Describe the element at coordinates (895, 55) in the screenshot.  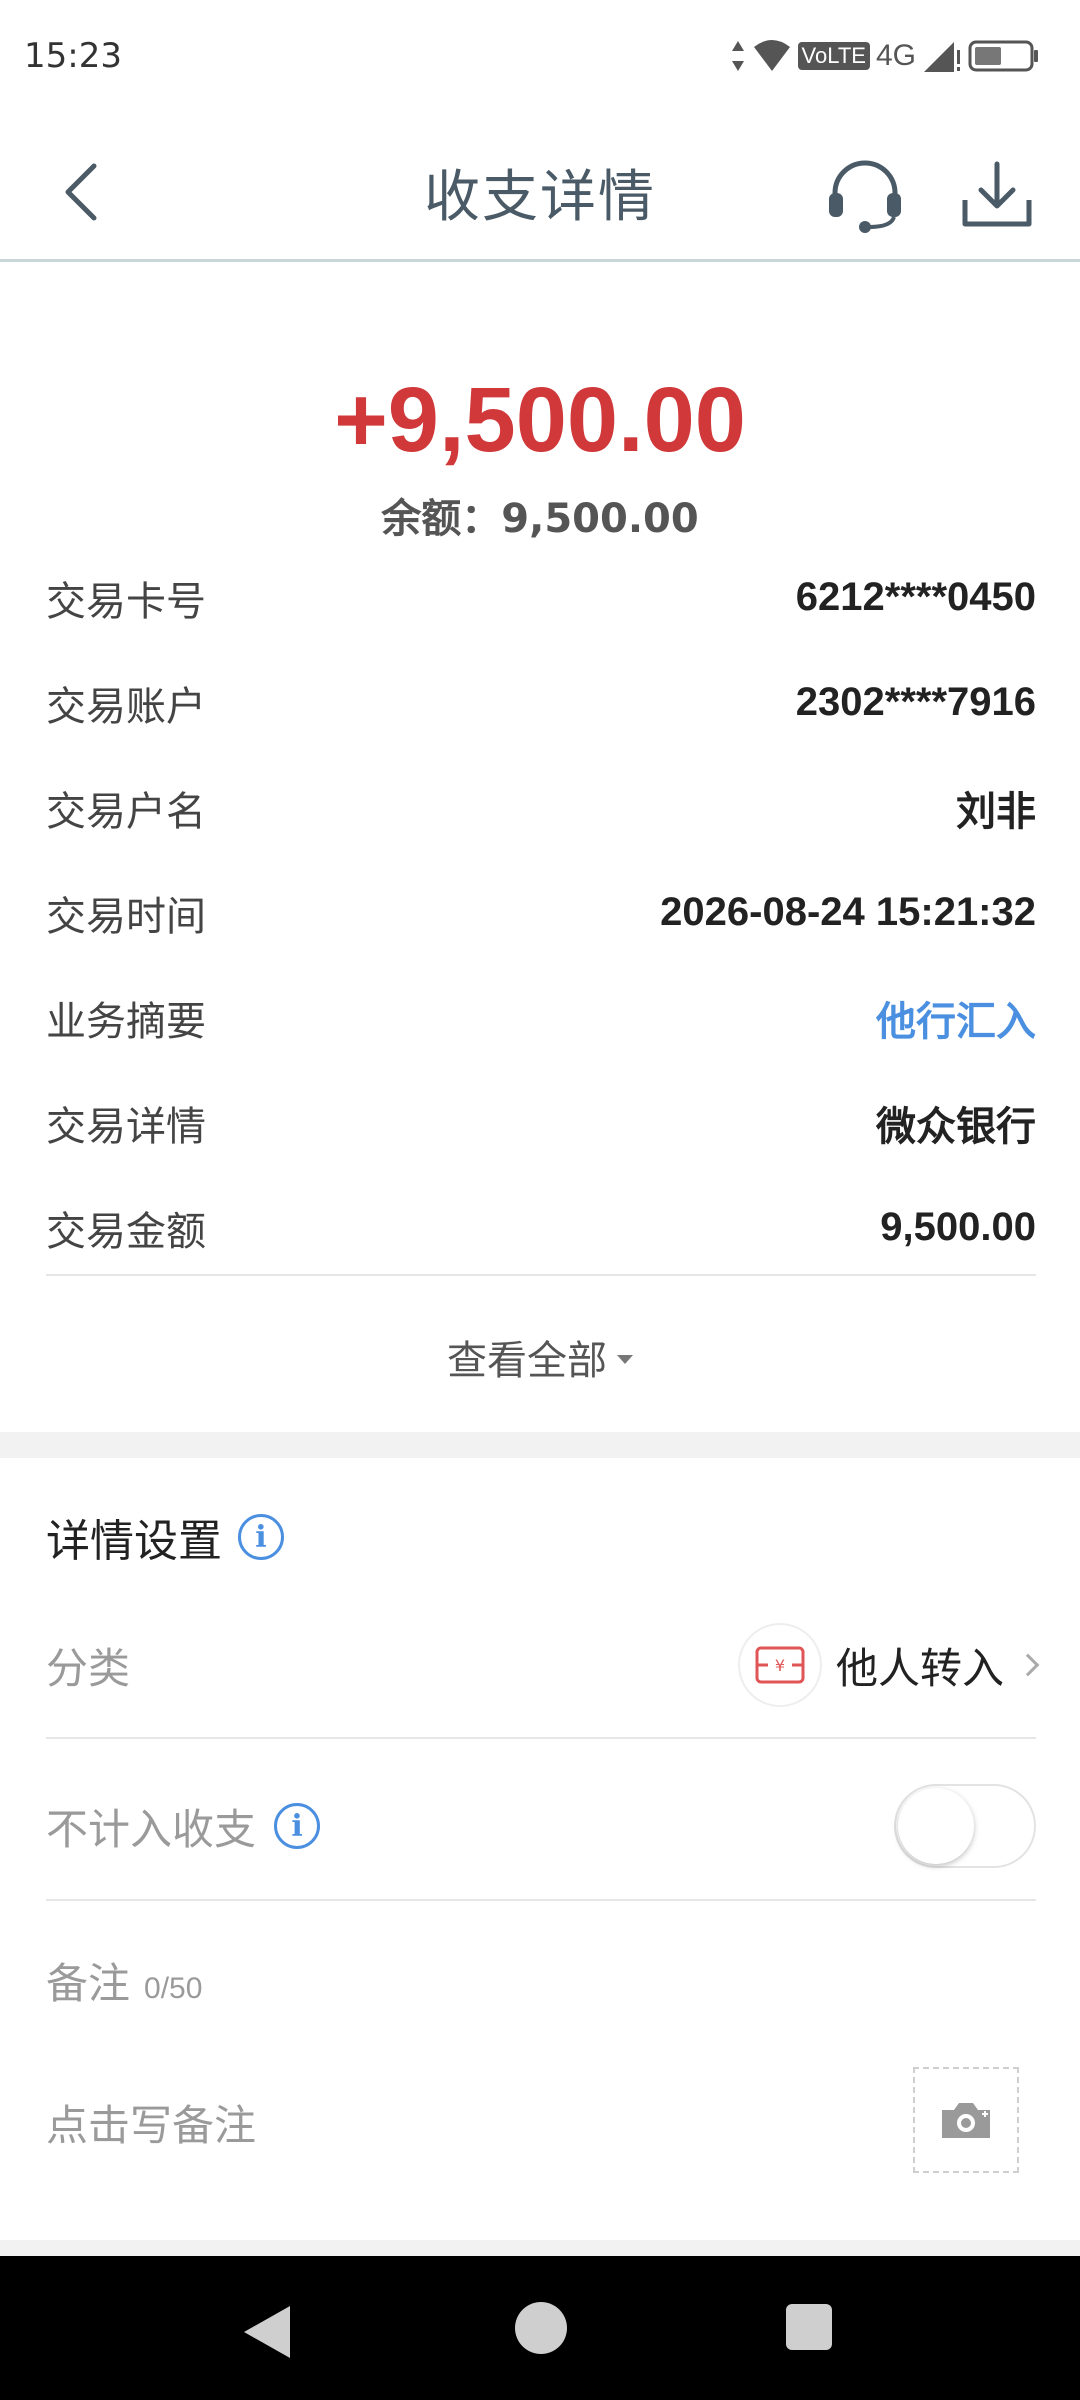
I see `network-label: 4G` at that location.